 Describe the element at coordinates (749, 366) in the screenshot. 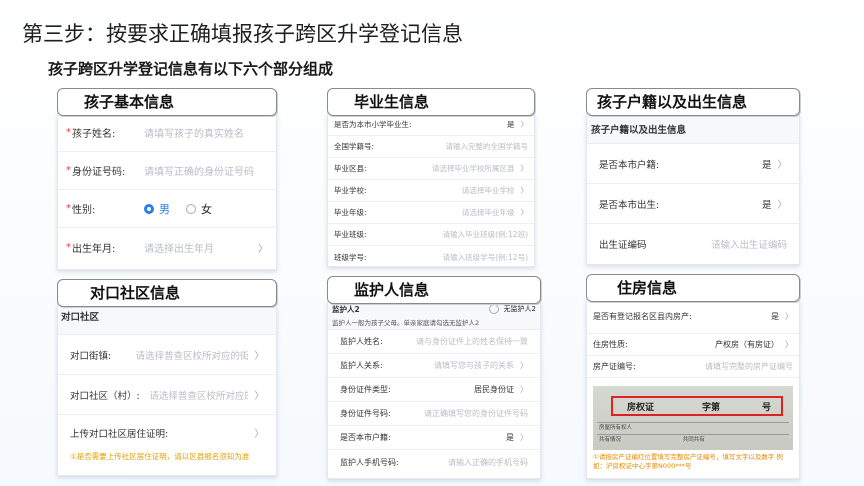

I see `property-cert-input: 请填写完整的房产证编号` at that location.